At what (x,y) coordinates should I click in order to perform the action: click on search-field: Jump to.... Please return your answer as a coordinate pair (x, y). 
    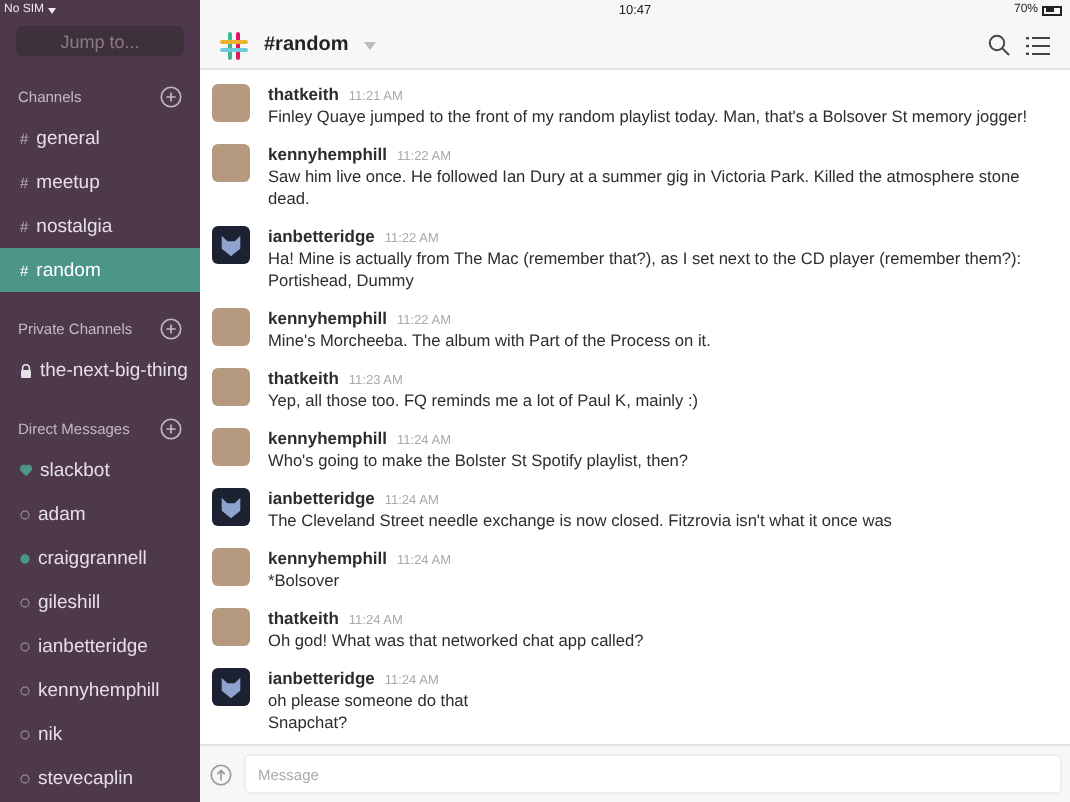
    Looking at the image, I should click on (100, 41).